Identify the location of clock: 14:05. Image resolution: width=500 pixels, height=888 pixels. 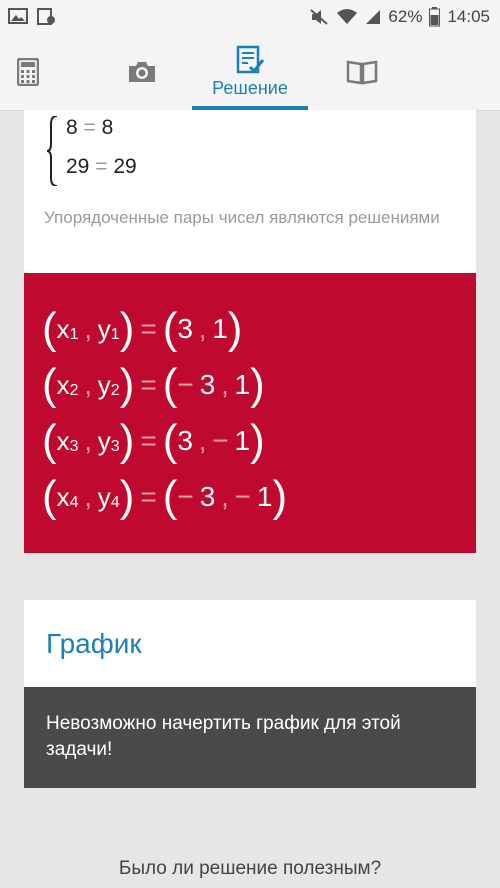
(468, 16).